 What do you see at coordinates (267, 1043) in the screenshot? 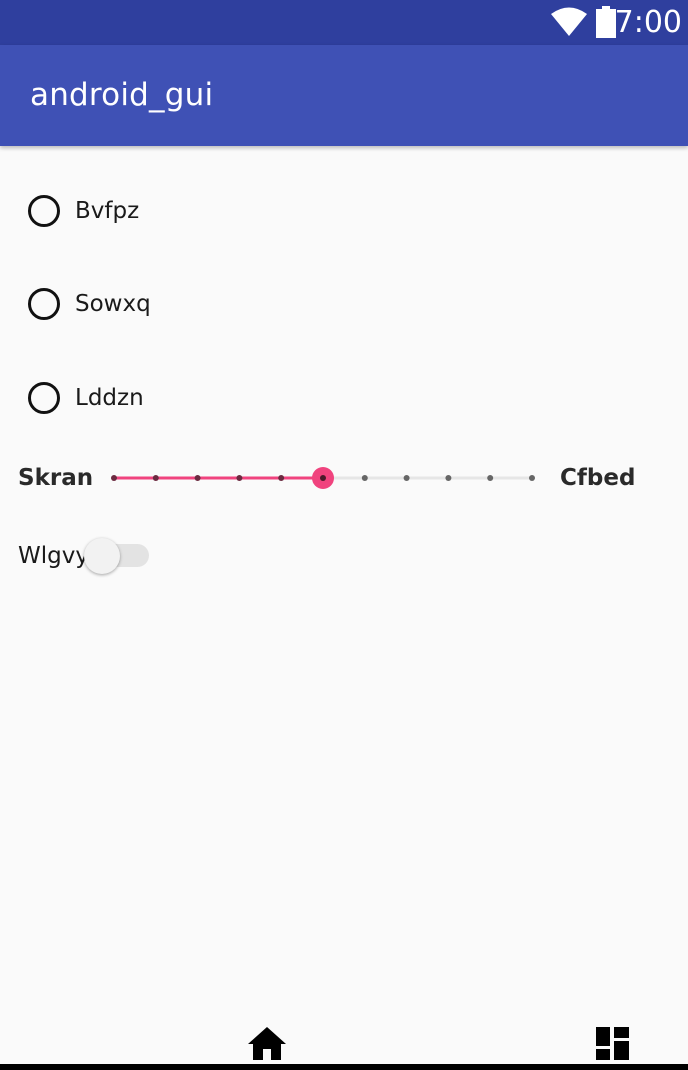
I see `home-icon` at bounding box center [267, 1043].